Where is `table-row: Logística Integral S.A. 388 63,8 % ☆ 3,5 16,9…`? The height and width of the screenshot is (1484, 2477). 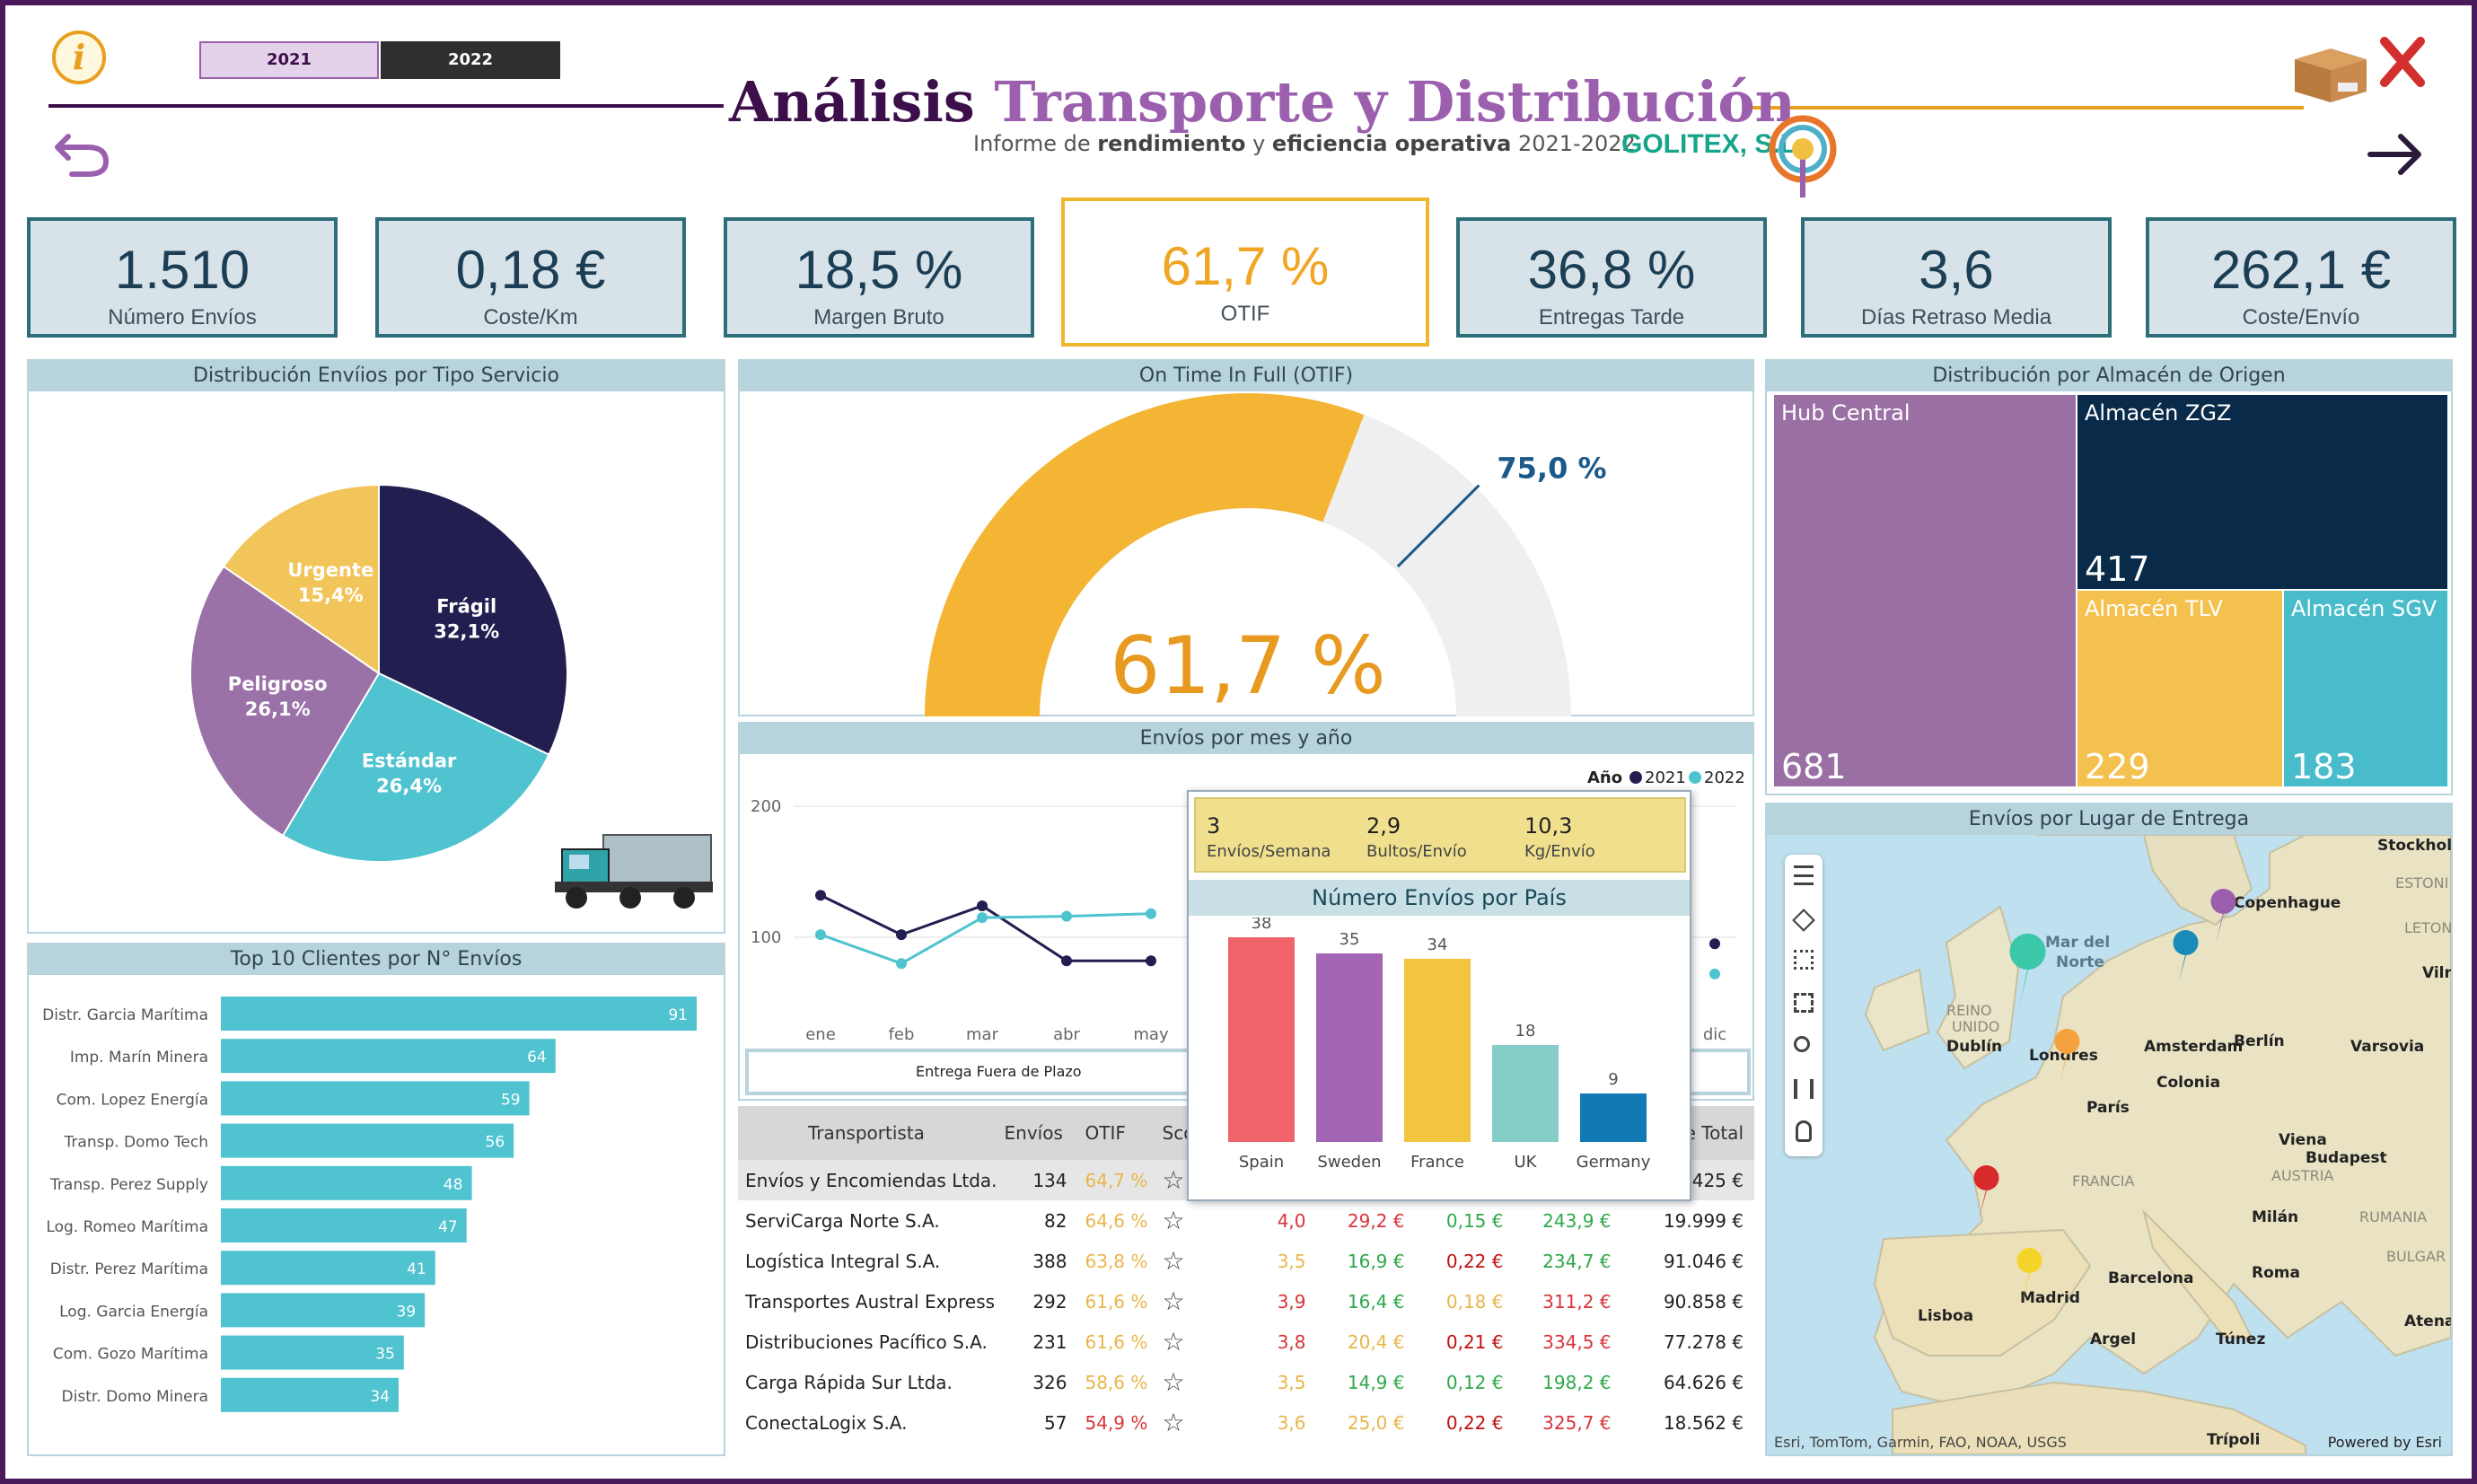 table-row: Logística Integral S.A. 388 63,8 % ☆ 3,5 16,9… is located at coordinates (1246, 1261).